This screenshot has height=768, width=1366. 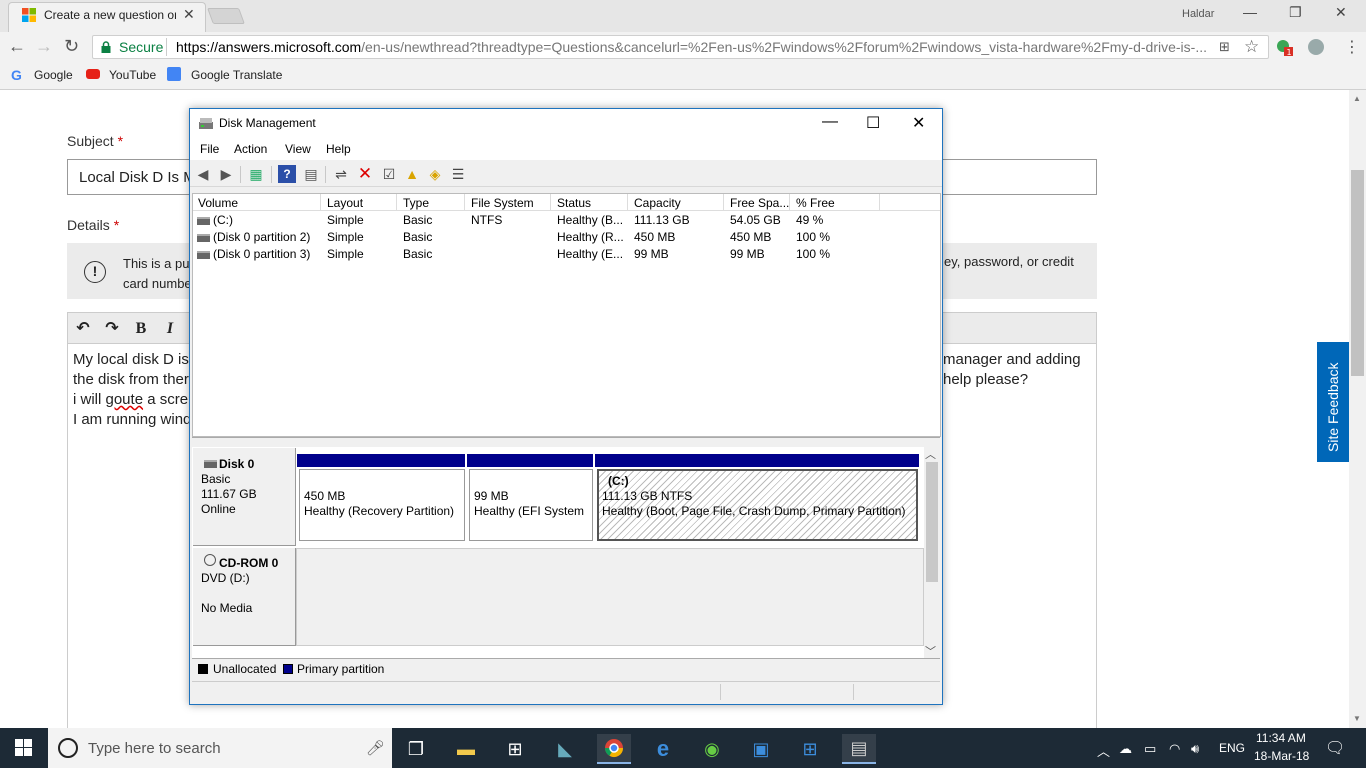 I want to click on bookmark-star-icon: ☆, so click(x=1251, y=47).